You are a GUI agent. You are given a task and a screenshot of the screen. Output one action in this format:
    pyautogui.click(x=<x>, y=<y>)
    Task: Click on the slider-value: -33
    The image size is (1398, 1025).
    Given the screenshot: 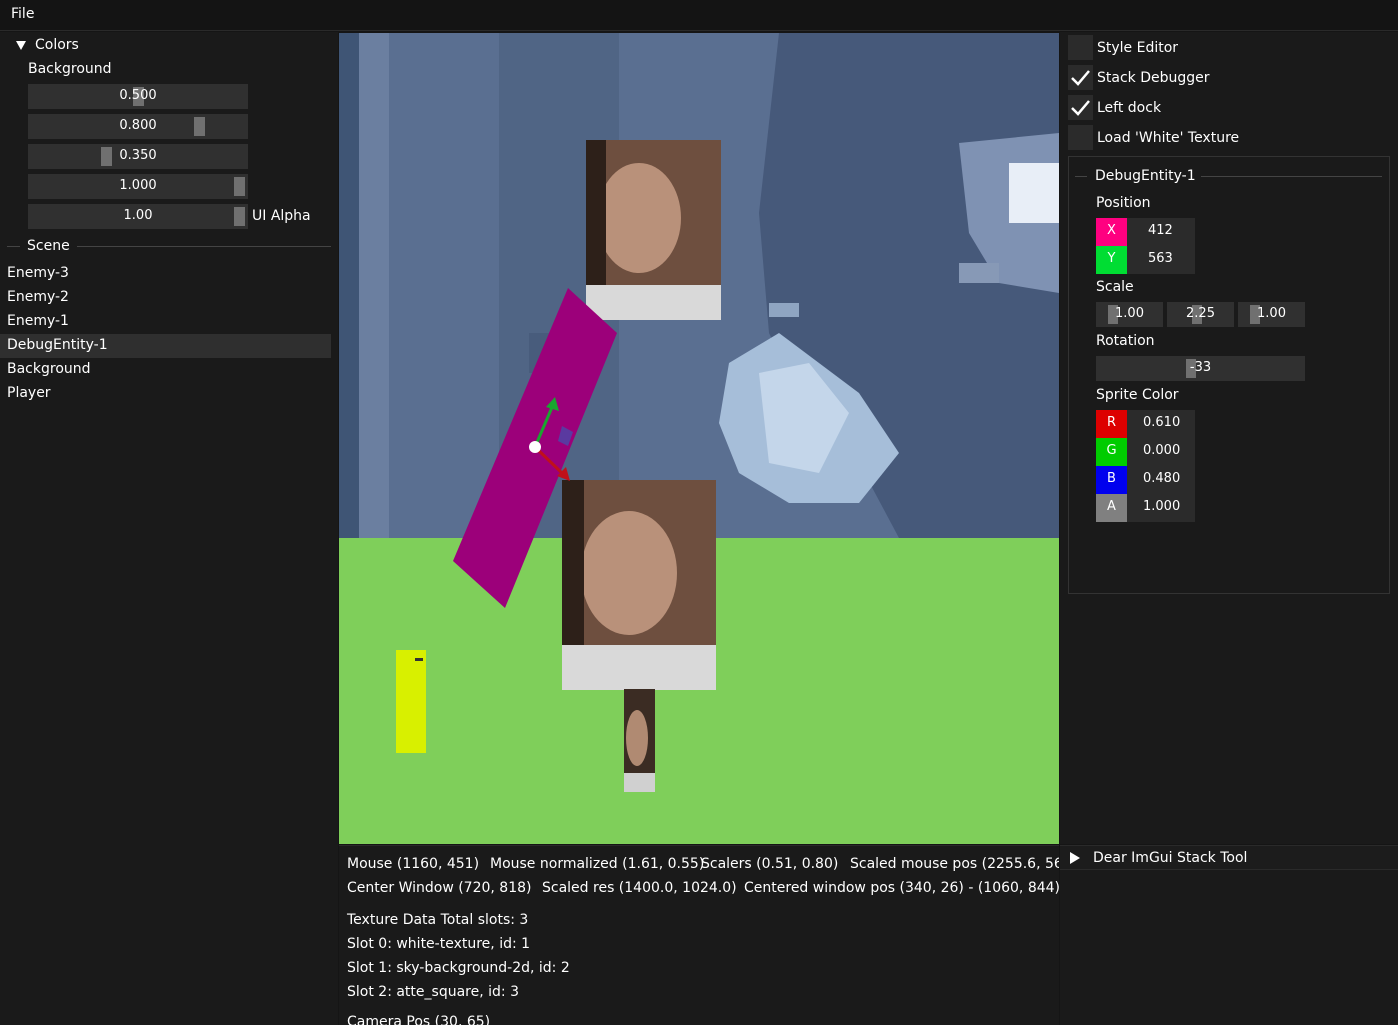 What is the action you would take?
    pyautogui.click(x=1200, y=367)
    